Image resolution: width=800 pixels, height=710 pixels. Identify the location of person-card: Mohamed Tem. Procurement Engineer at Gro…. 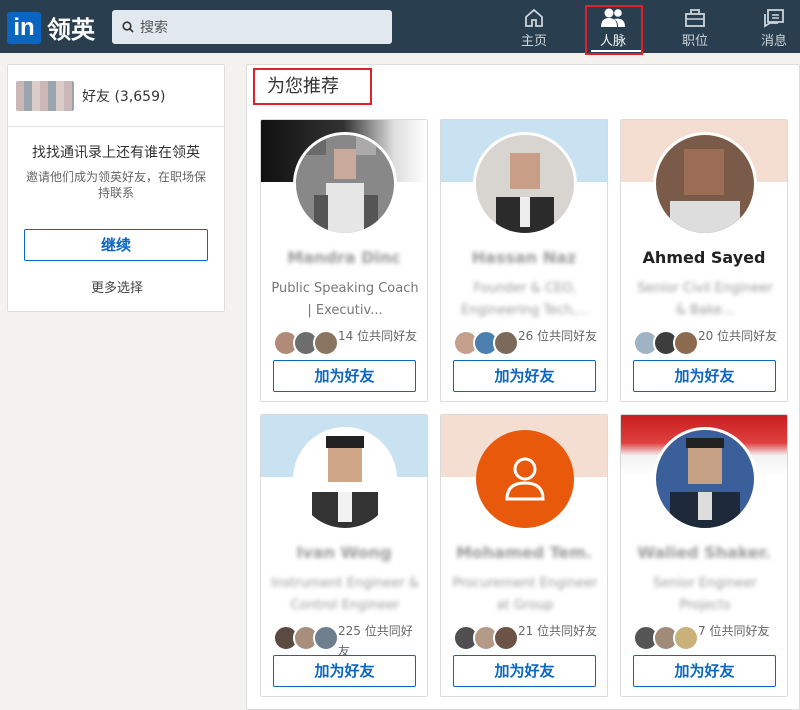
(524, 555).